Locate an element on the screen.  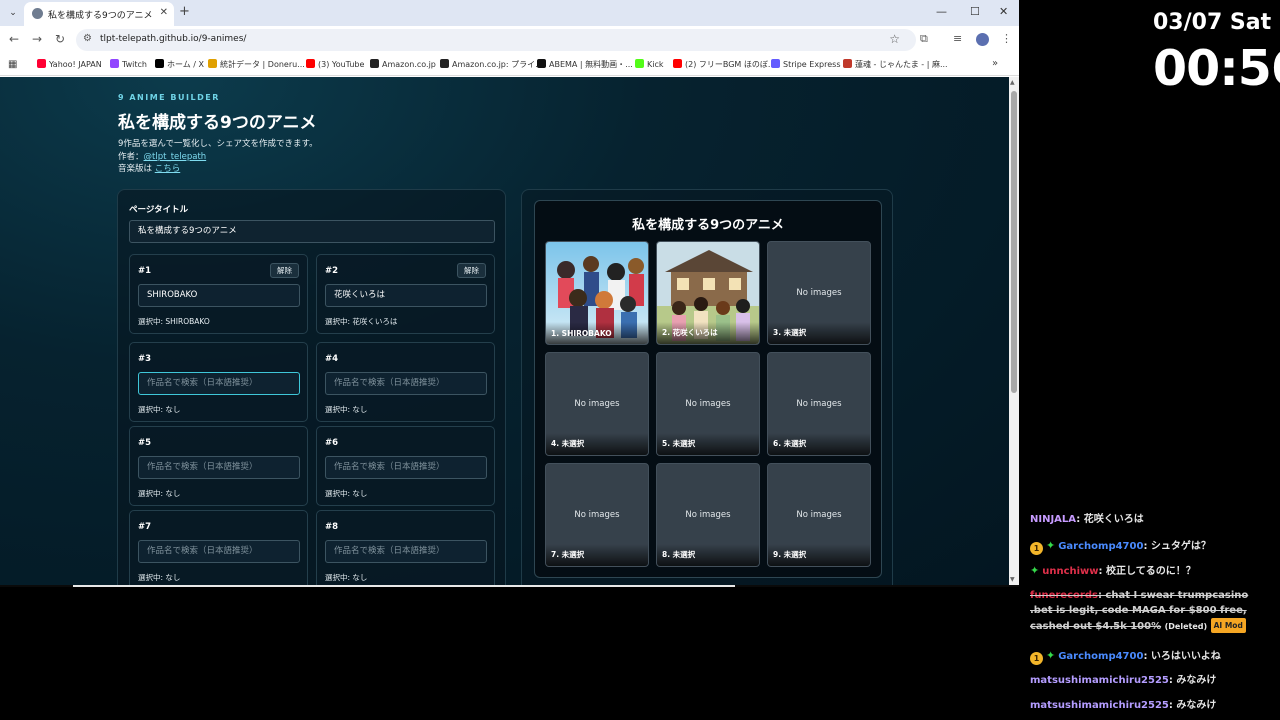
tab-active: 私を構成する9つのアニメ ✕ is located at coordinates (99, 14).